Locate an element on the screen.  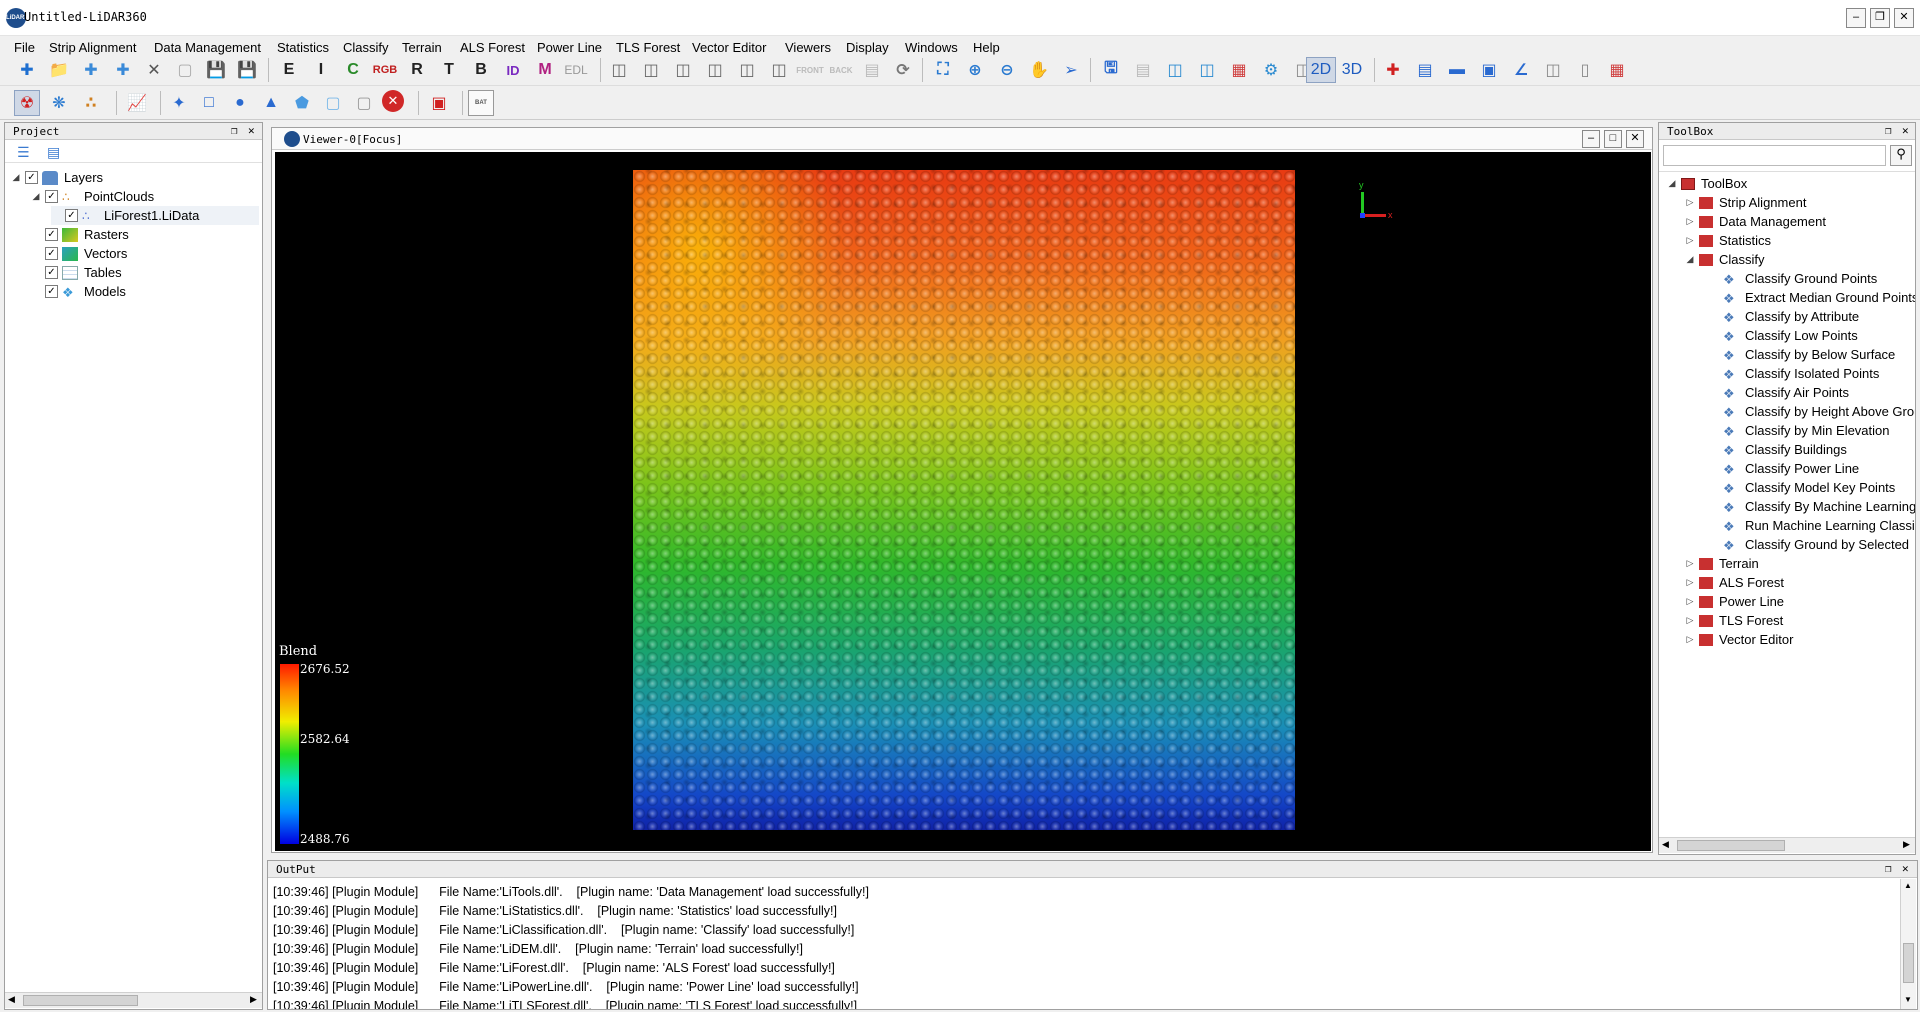
menu-strip-alignment: Strip Alignment is located at coordinates (92, 47).